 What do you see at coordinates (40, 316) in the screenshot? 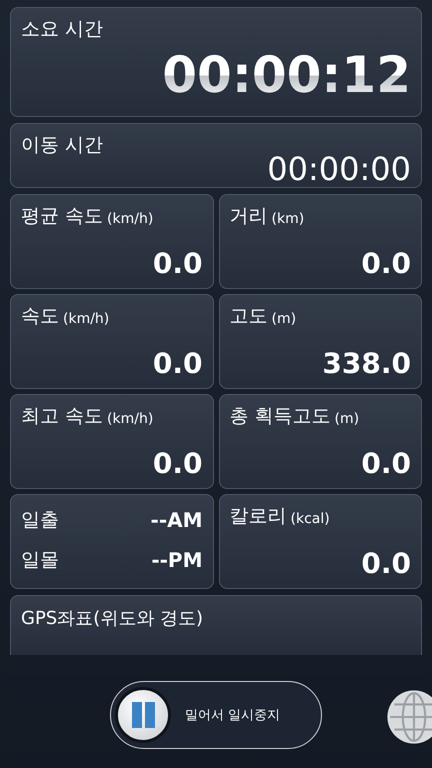
I see `metric-label: 속도` at bounding box center [40, 316].